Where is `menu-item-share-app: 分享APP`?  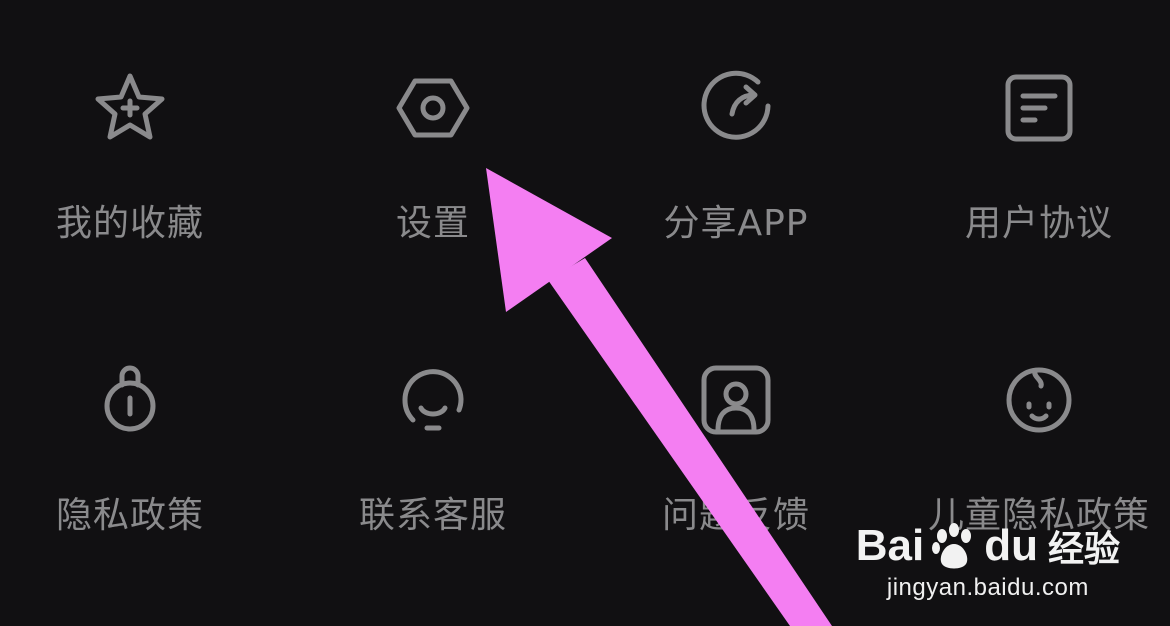
menu-item-share-app: 分享APP is located at coordinates (736, 135).